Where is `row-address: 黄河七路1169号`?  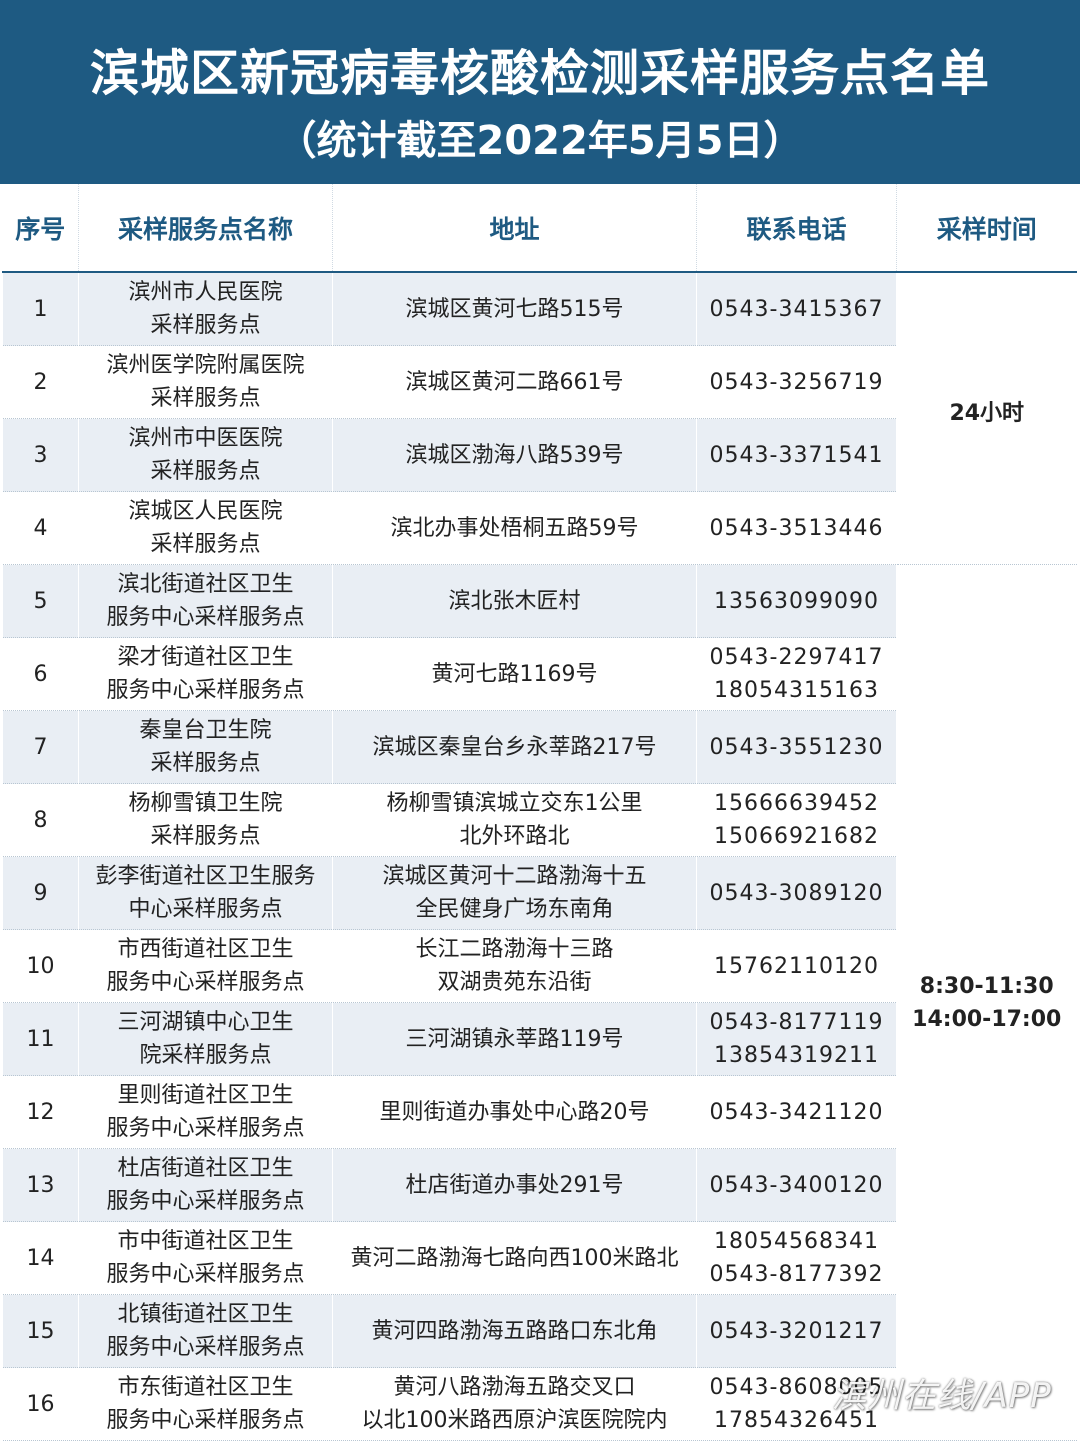 row-address: 黄河七路1169号 is located at coordinates (514, 674).